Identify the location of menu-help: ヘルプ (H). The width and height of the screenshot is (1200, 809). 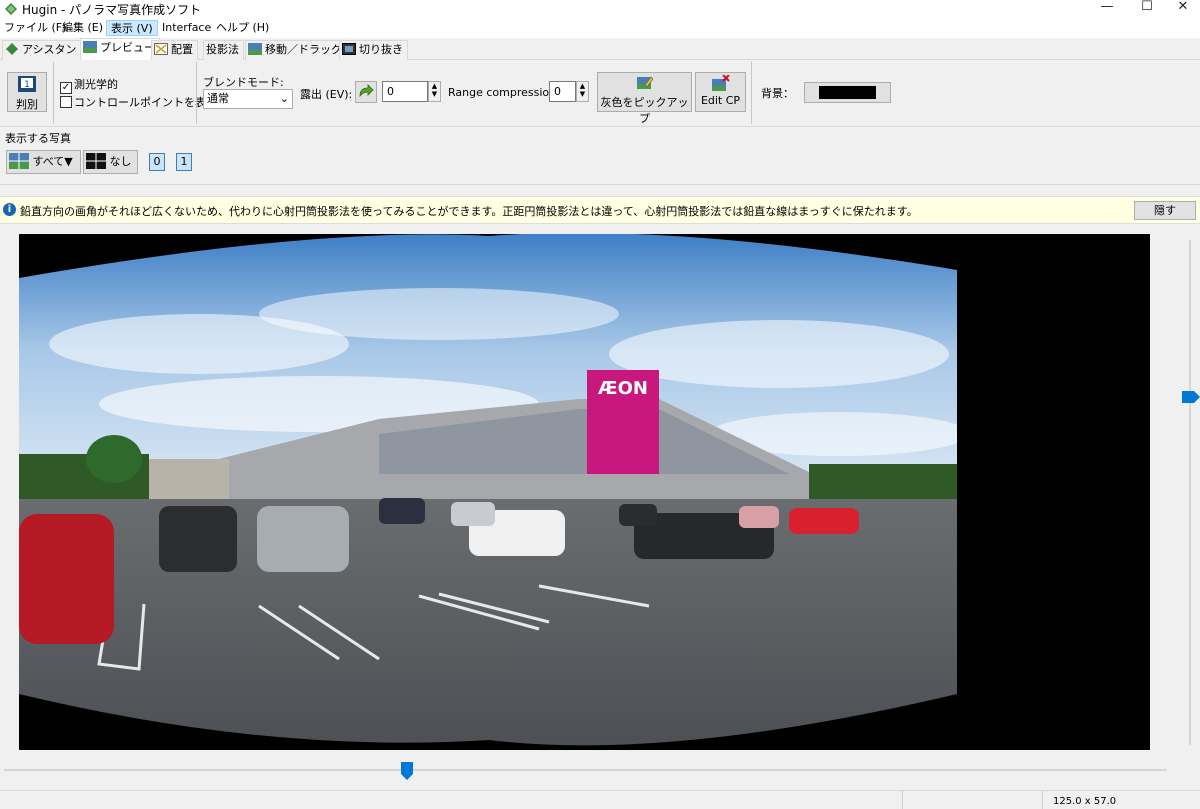
(242, 28).